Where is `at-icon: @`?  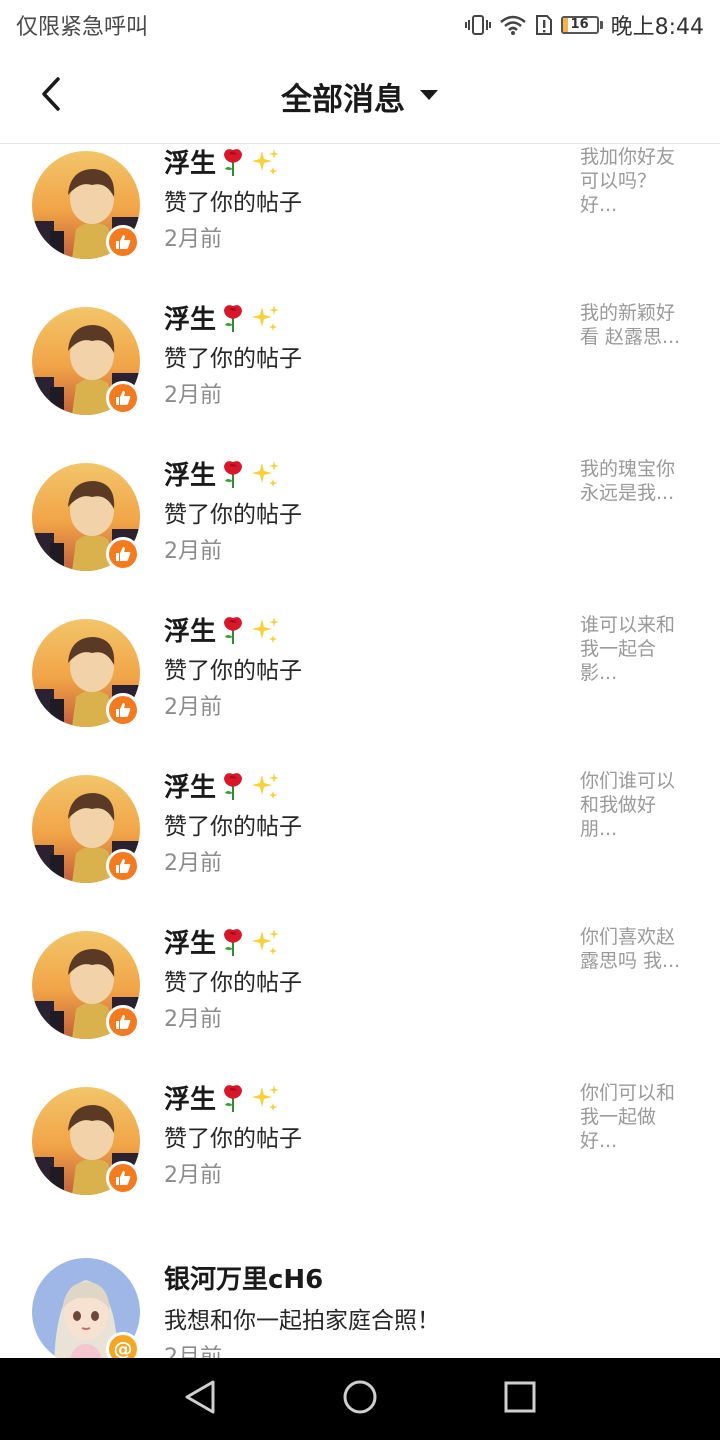 at-icon: @ is located at coordinates (123, 1345).